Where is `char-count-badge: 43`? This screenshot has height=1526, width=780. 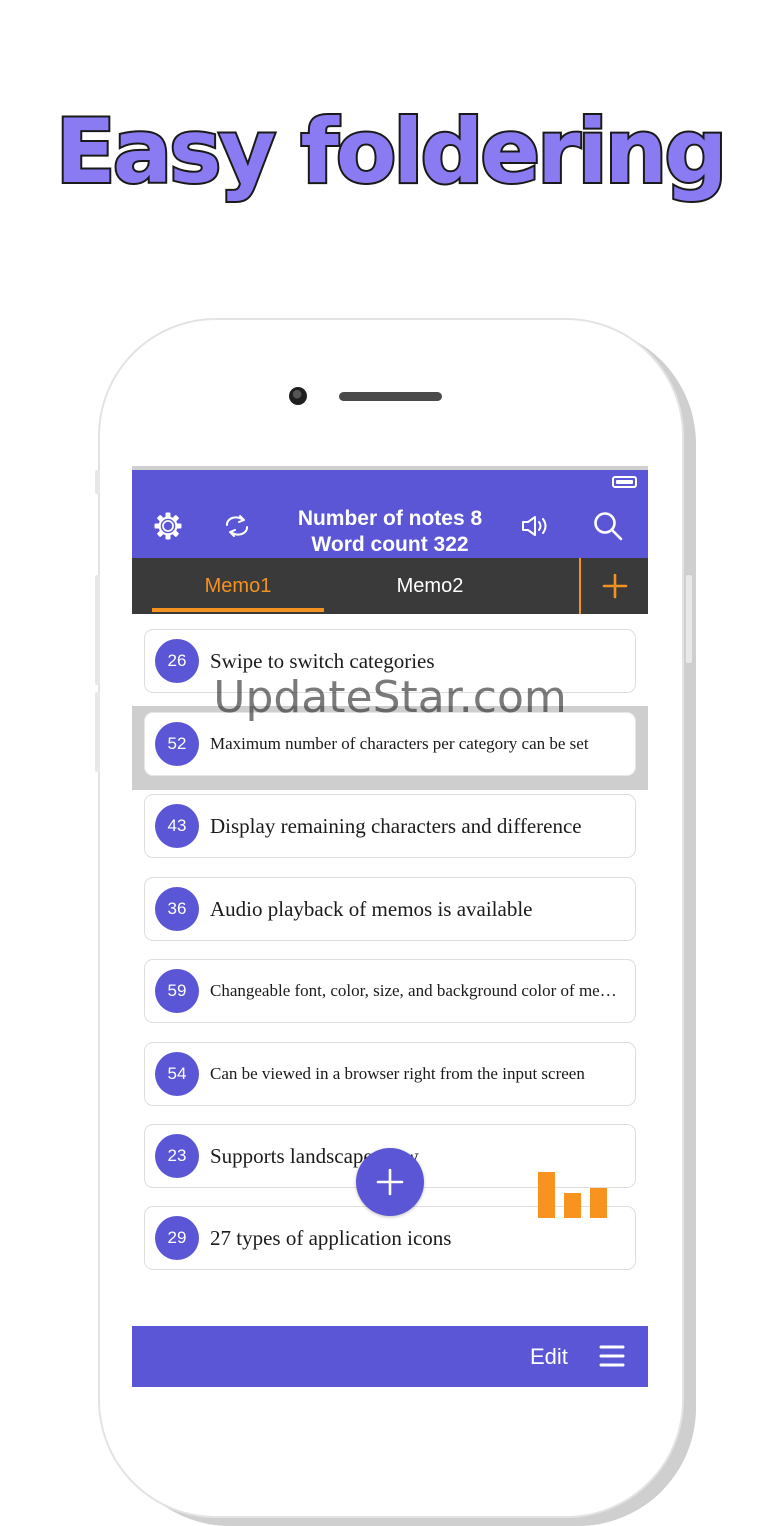
char-count-badge: 43 is located at coordinates (177, 826).